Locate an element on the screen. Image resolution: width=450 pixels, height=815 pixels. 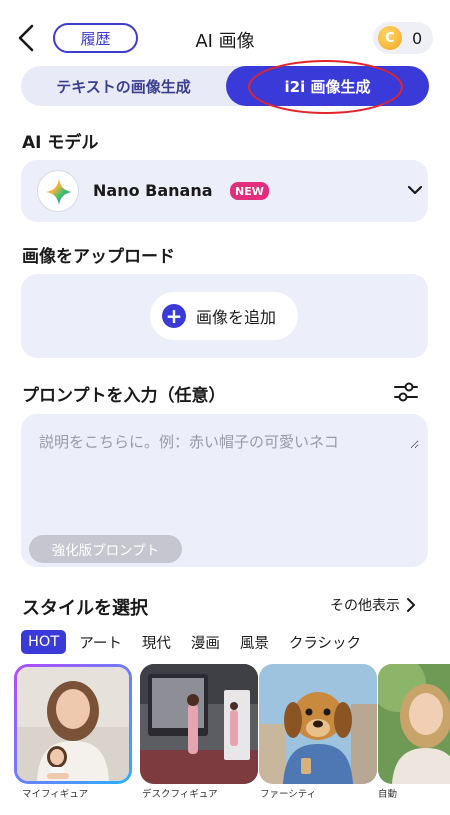
style-tab-bar: HOT アート 現代 漫画 風景 クラシック is located at coordinates (194, 642).